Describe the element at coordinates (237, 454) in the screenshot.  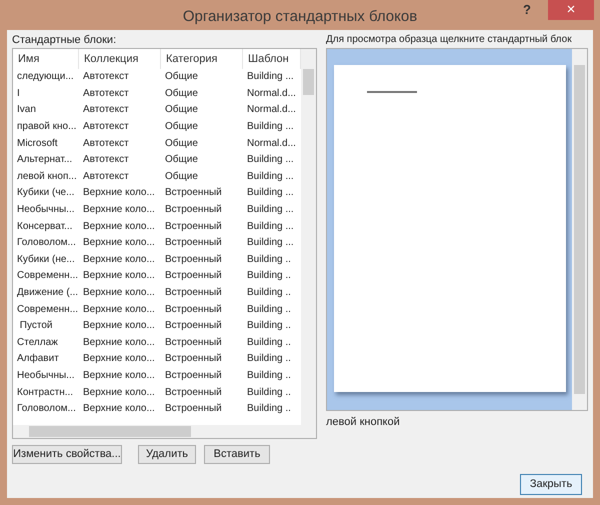
I see `insert-button: Вставить` at that location.